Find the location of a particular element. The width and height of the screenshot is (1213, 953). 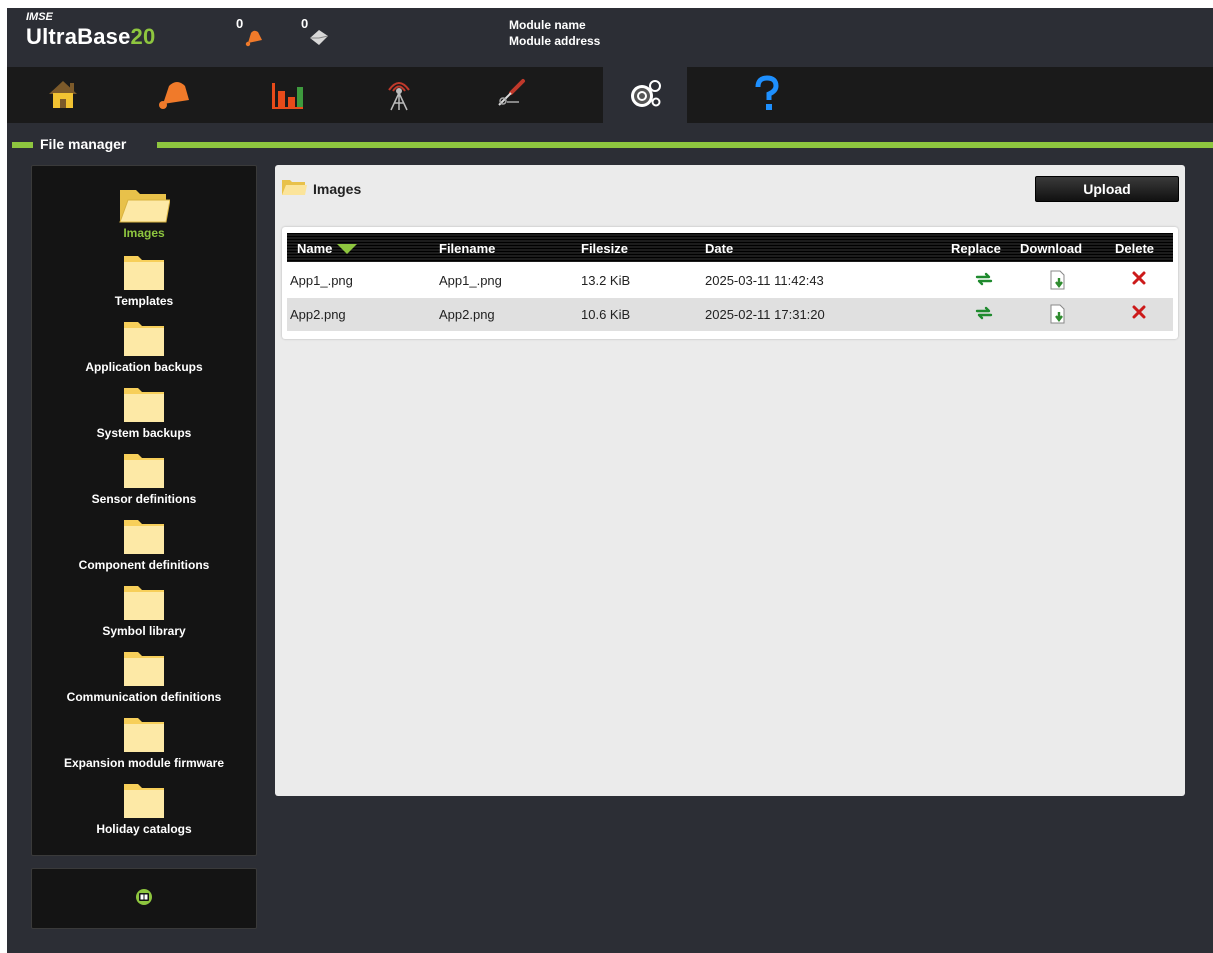

sidebar-folder-holiday-catalogs: Holiday catalogs is located at coordinates (144, 808).